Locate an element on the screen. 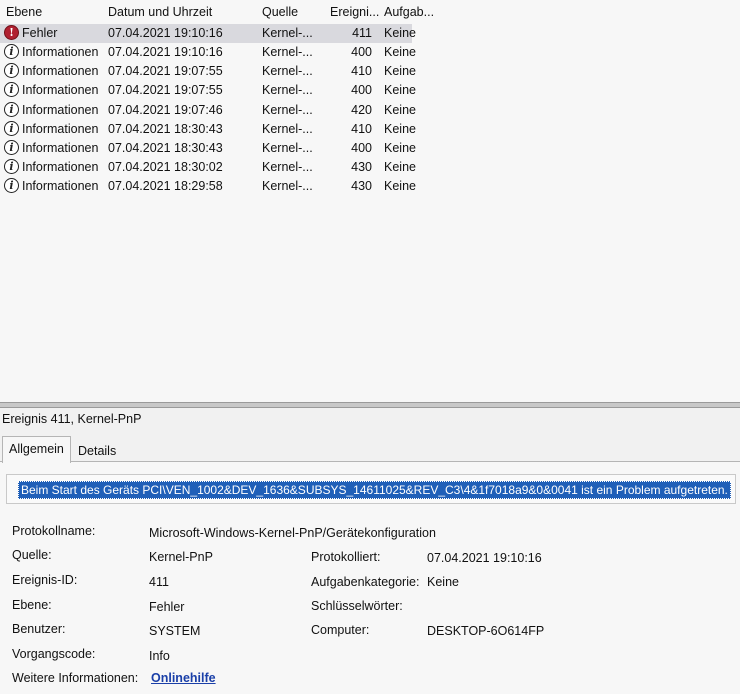  label-keywords: Schlüsselwörter: is located at coordinates (357, 606).